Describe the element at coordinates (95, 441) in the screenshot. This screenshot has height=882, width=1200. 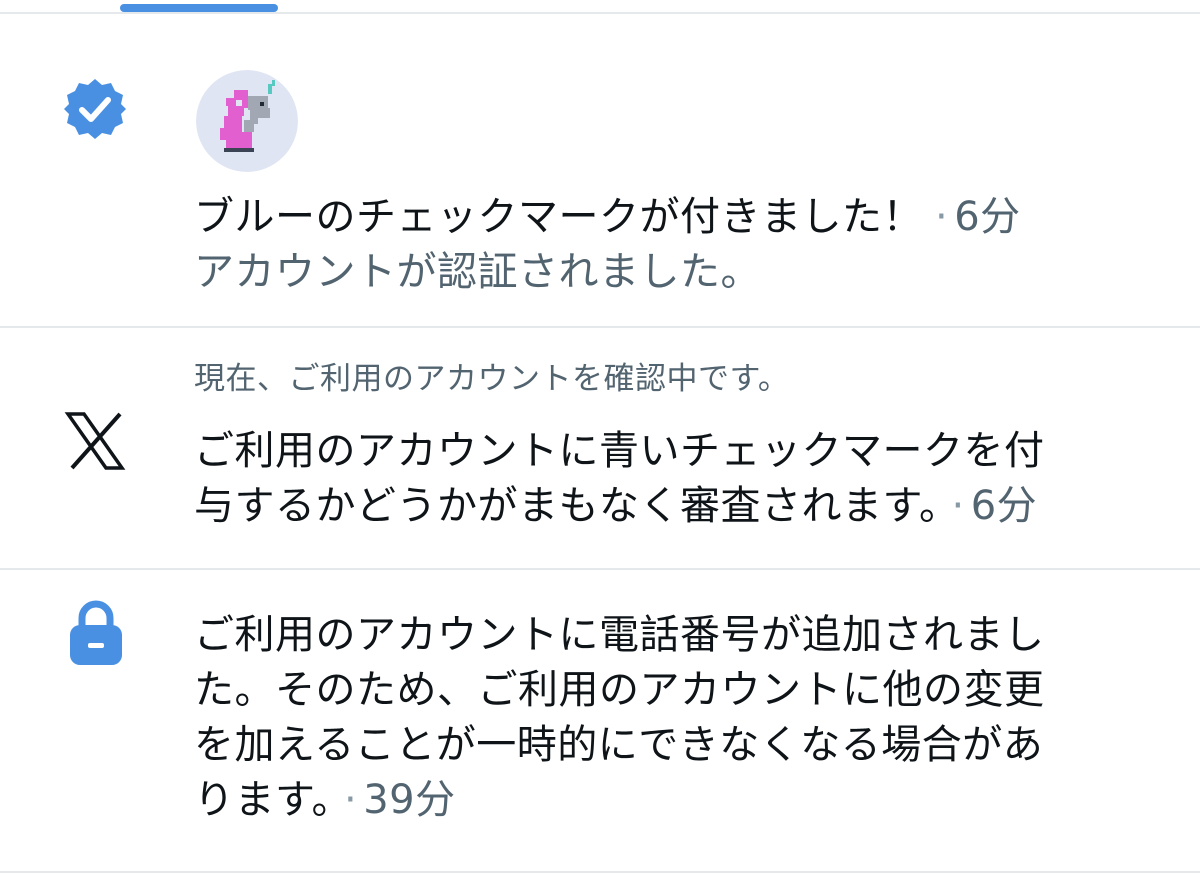
I see `x-logo-icon` at that location.